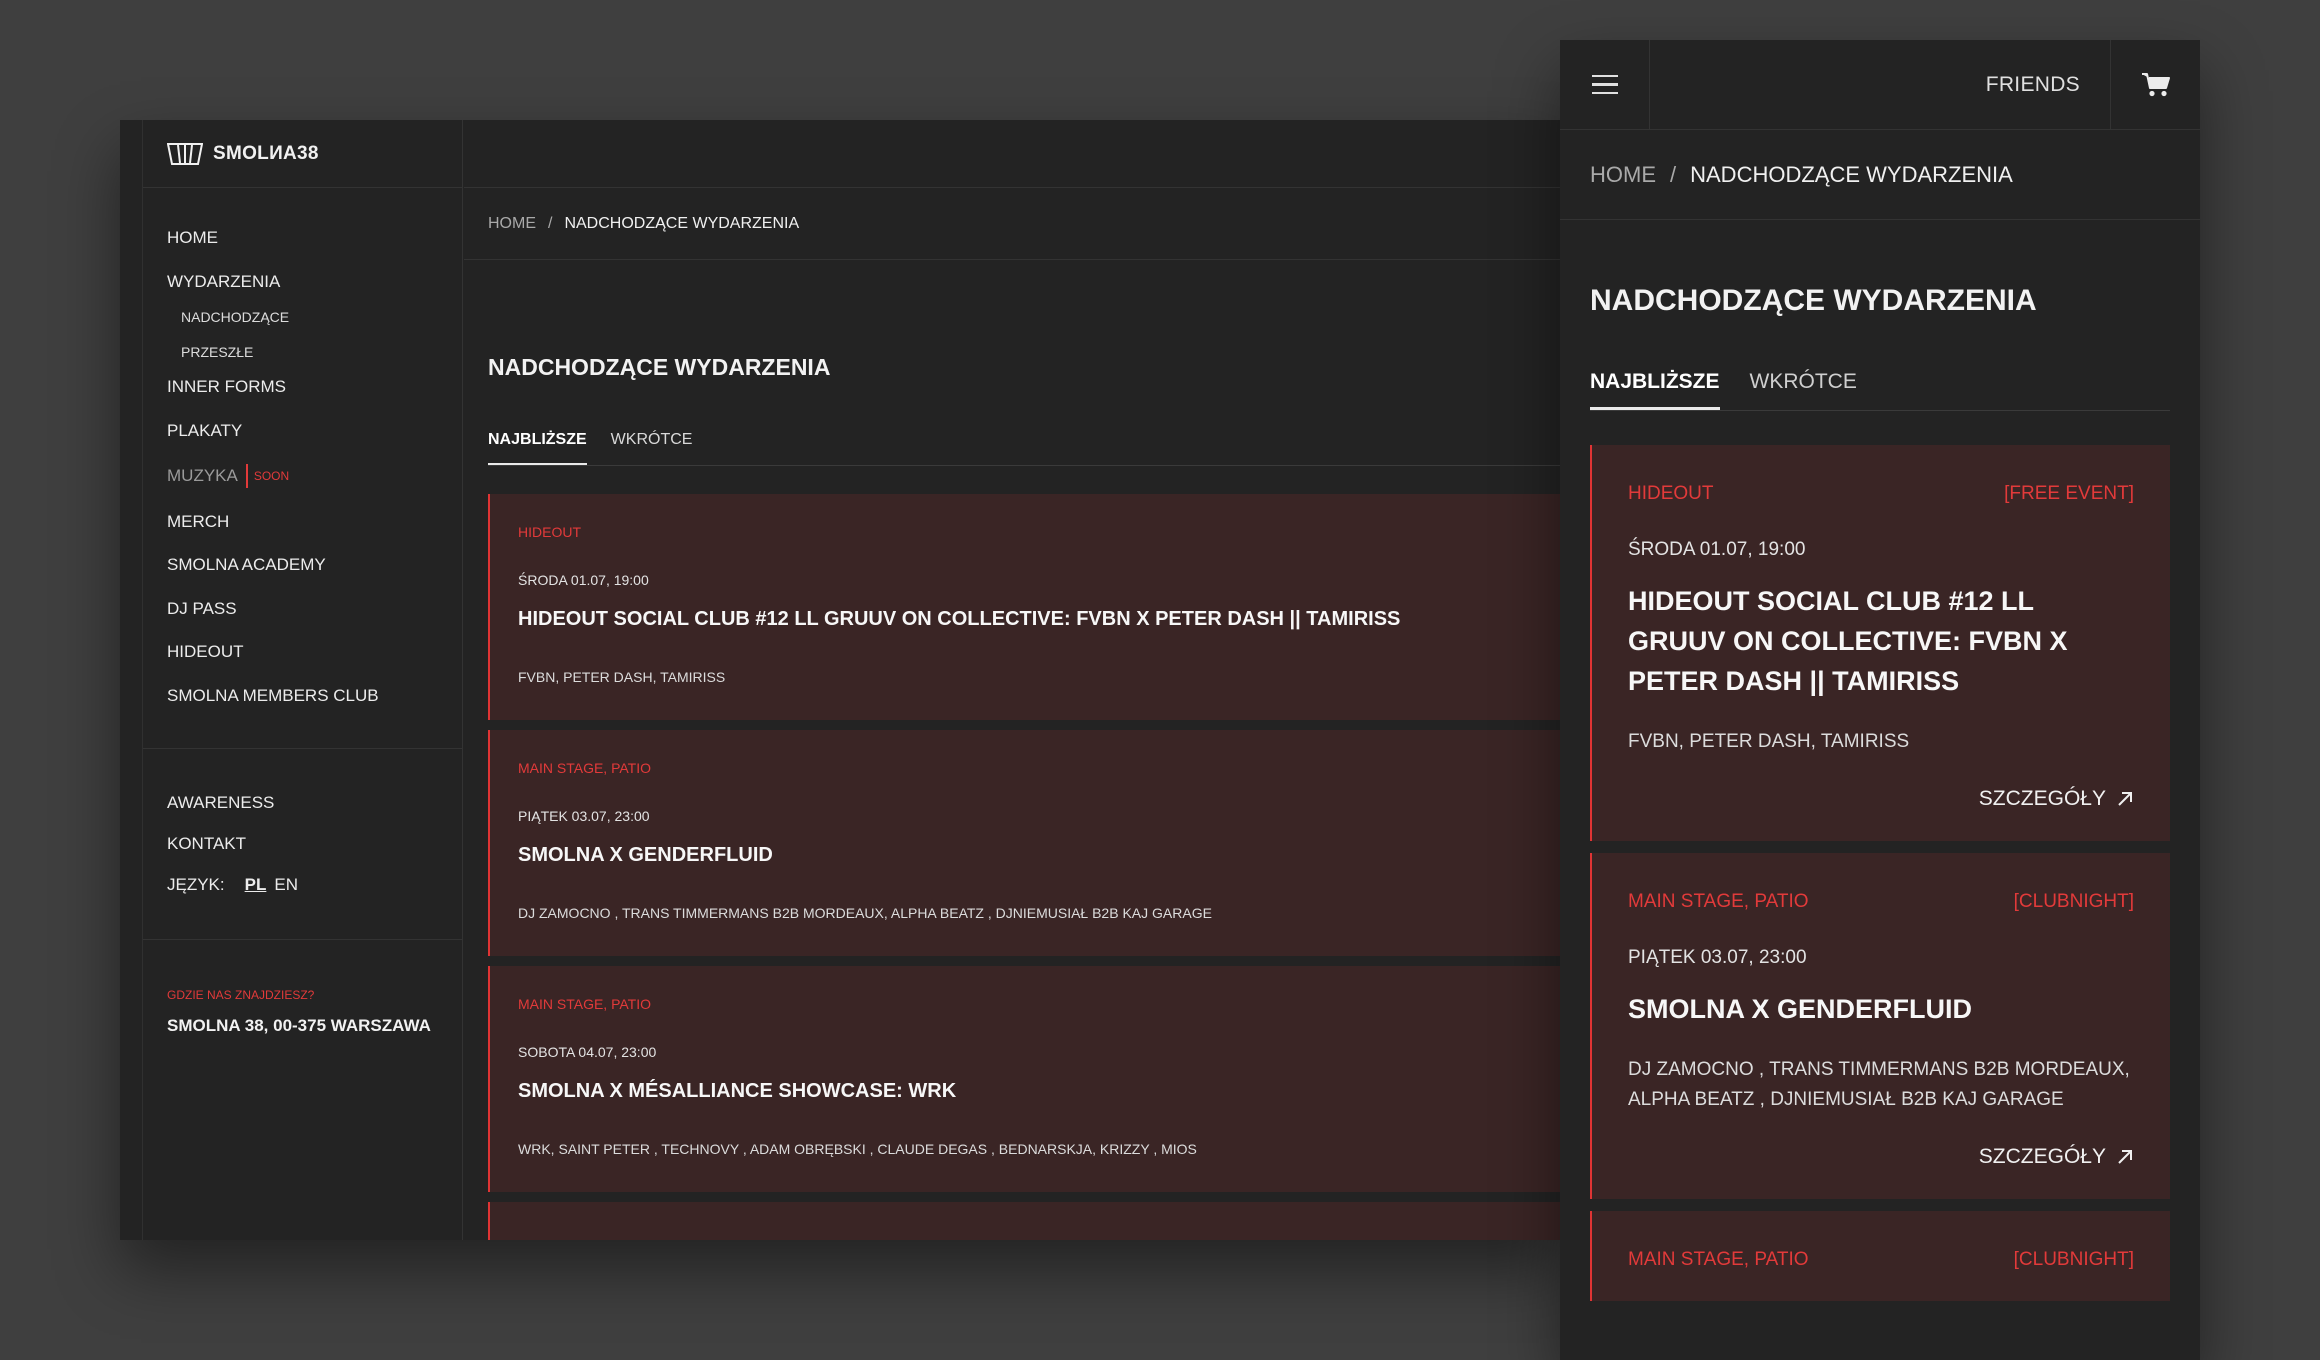 This screenshot has width=2320, height=1360. What do you see at coordinates (1880, 1256) in the screenshot?
I see `event-card-partial: MAIN STAGE, PATIO [CLUBNIGHT]` at bounding box center [1880, 1256].